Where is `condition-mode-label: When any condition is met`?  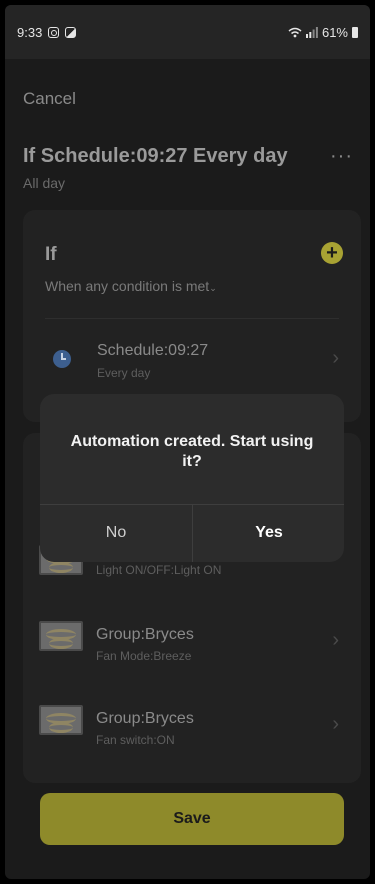 condition-mode-label: When any condition is met is located at coordinates (127, 286).